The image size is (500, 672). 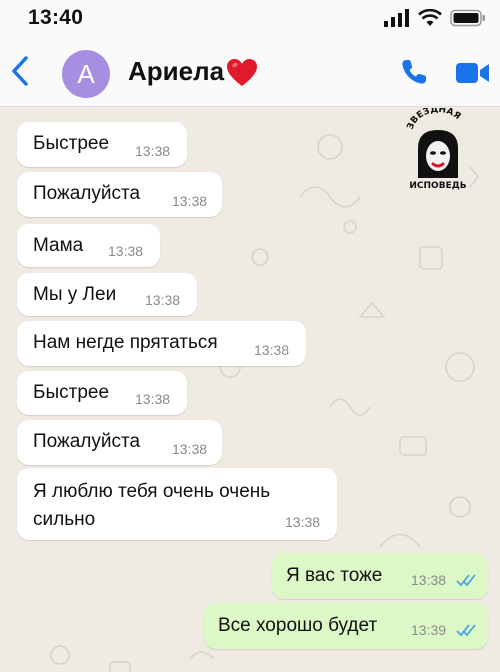 I want to click on chat-header: A Ариела, so click(x=250, y=72).